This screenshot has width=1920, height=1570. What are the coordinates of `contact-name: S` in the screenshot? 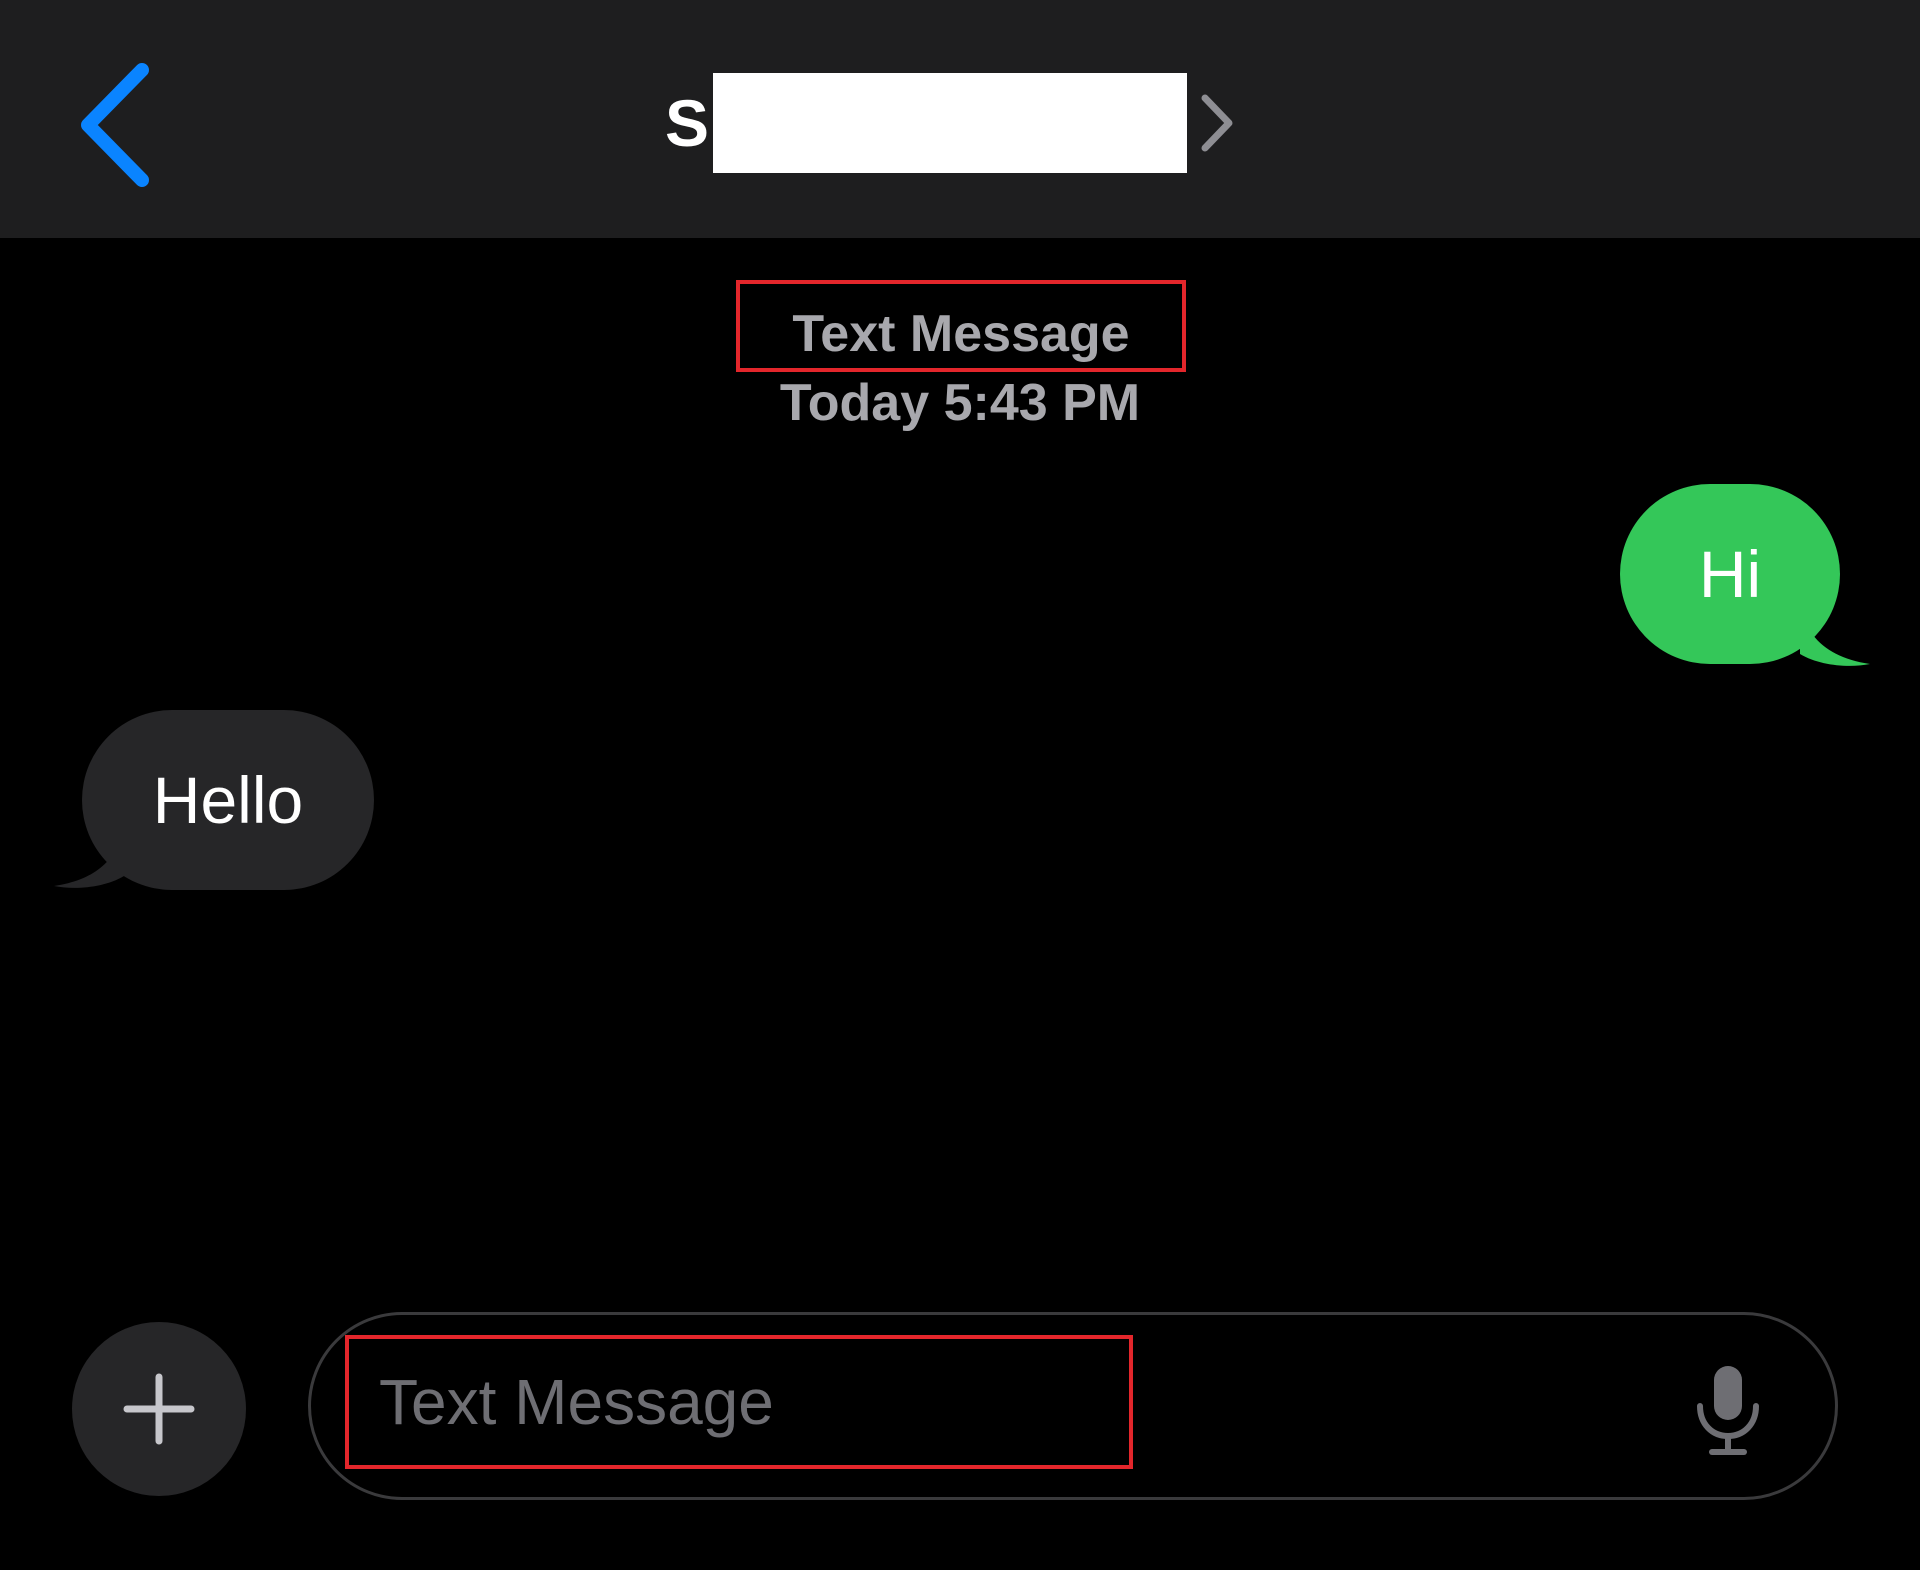 It's located at (687, 123).